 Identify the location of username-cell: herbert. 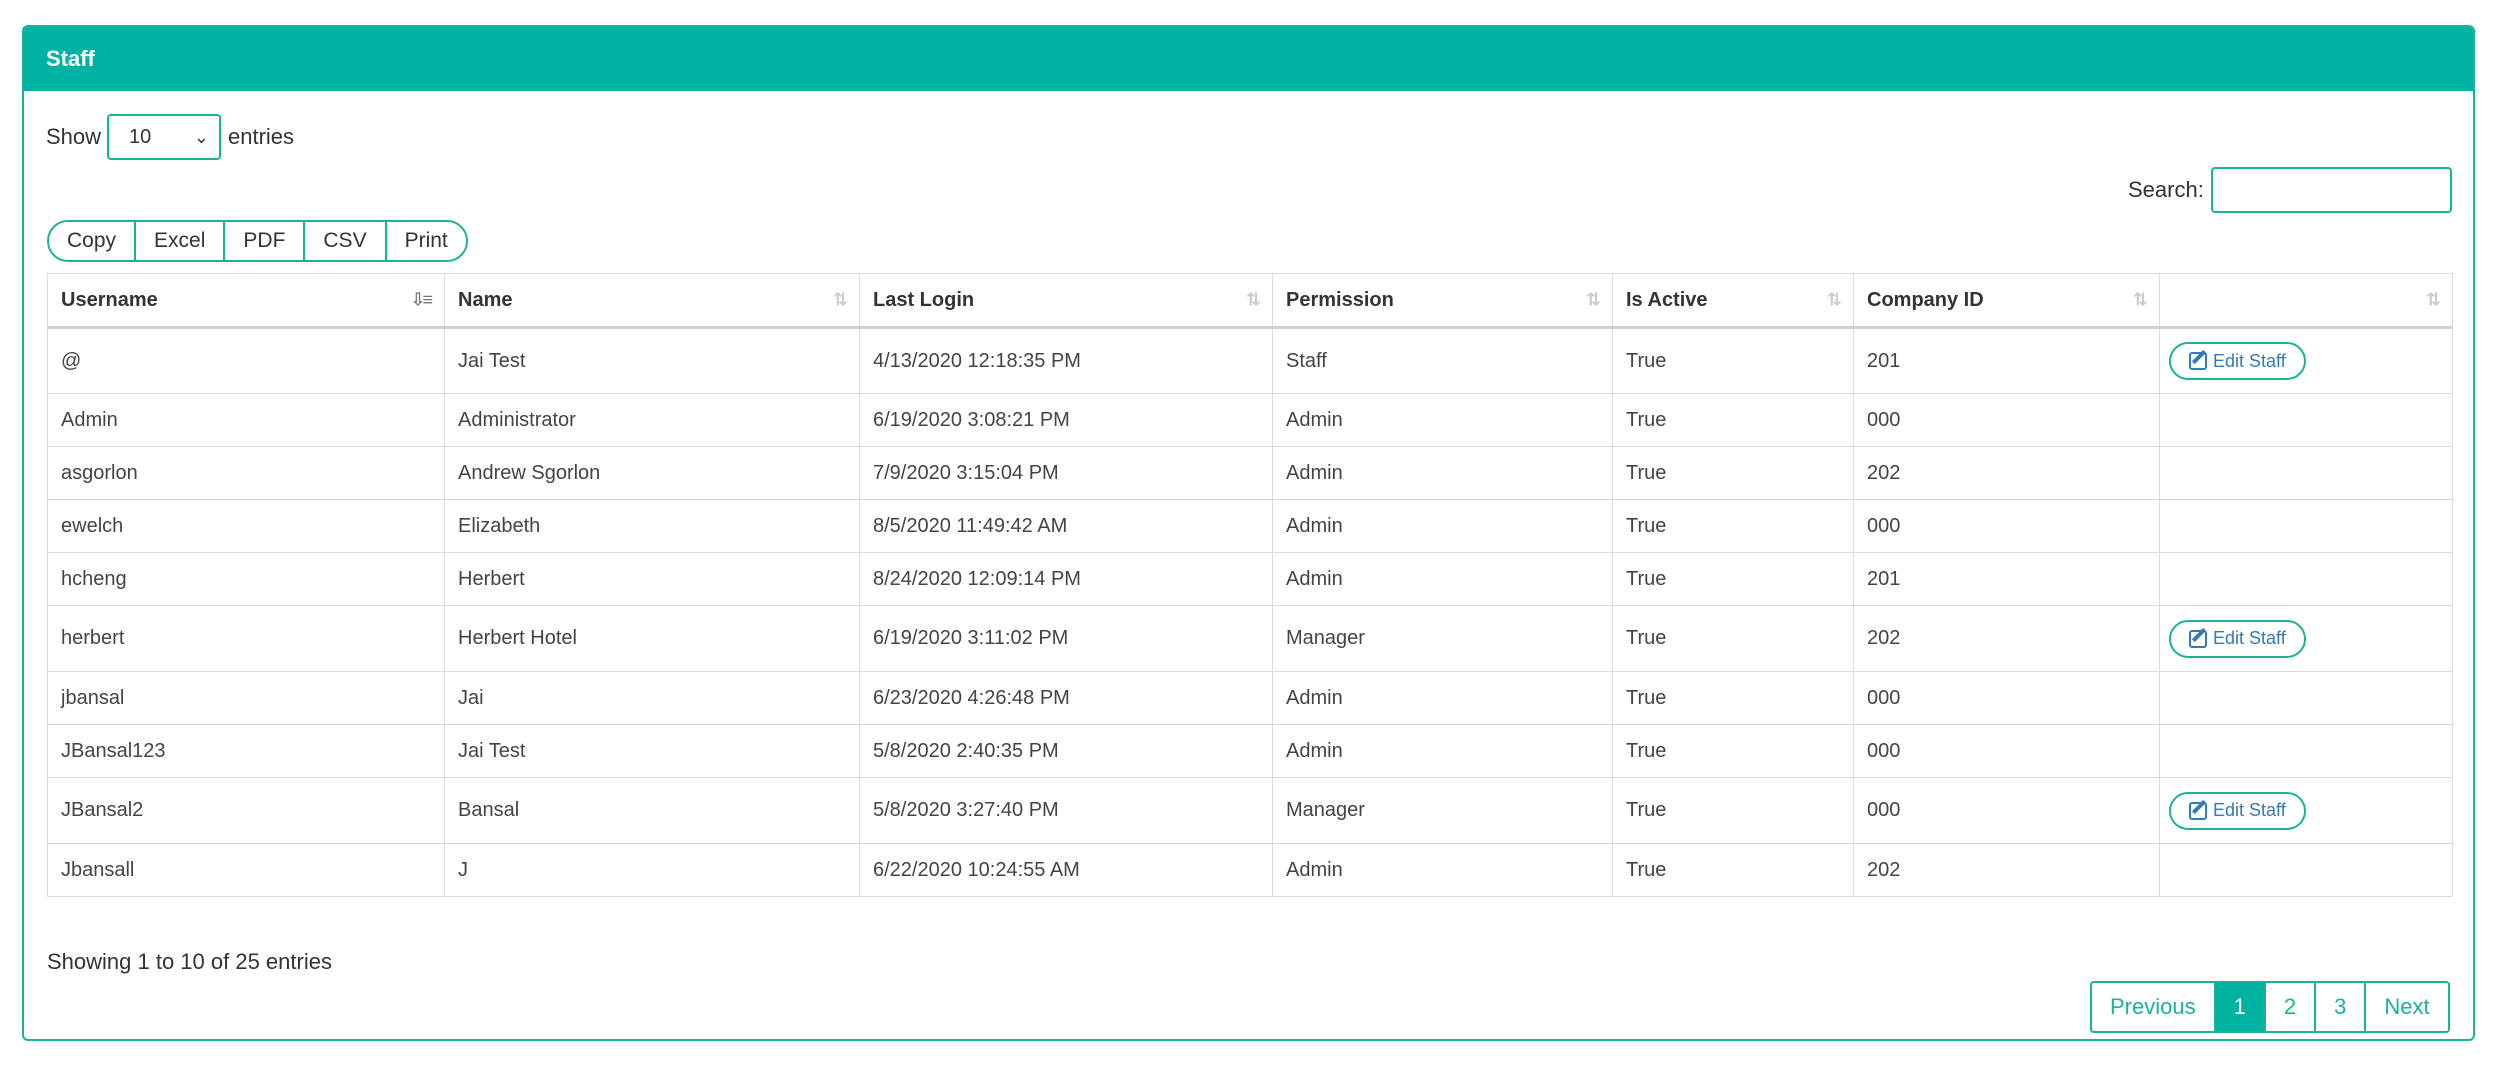
(246, 638).